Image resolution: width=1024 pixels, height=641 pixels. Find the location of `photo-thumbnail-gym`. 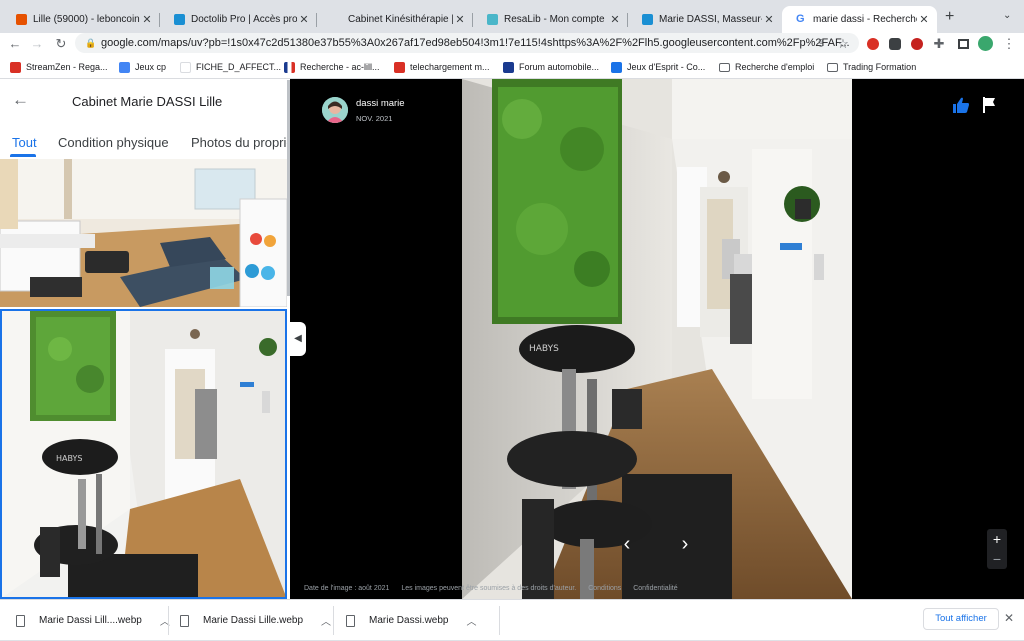

photo-thumbnail-gym is located at coordinates (143, 233).